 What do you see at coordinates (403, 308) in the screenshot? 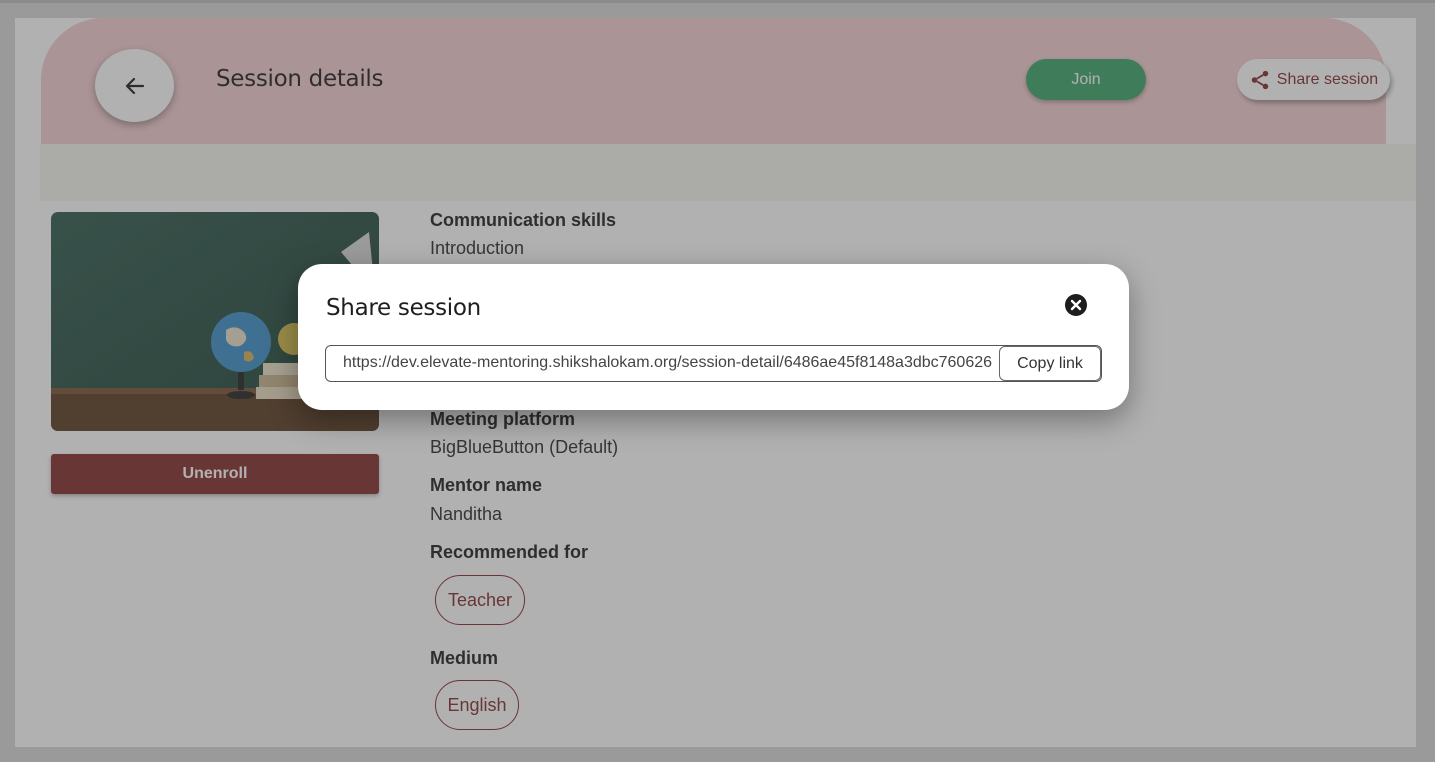
I see `dialog-title: Share session` at bounding box center [403, 308].